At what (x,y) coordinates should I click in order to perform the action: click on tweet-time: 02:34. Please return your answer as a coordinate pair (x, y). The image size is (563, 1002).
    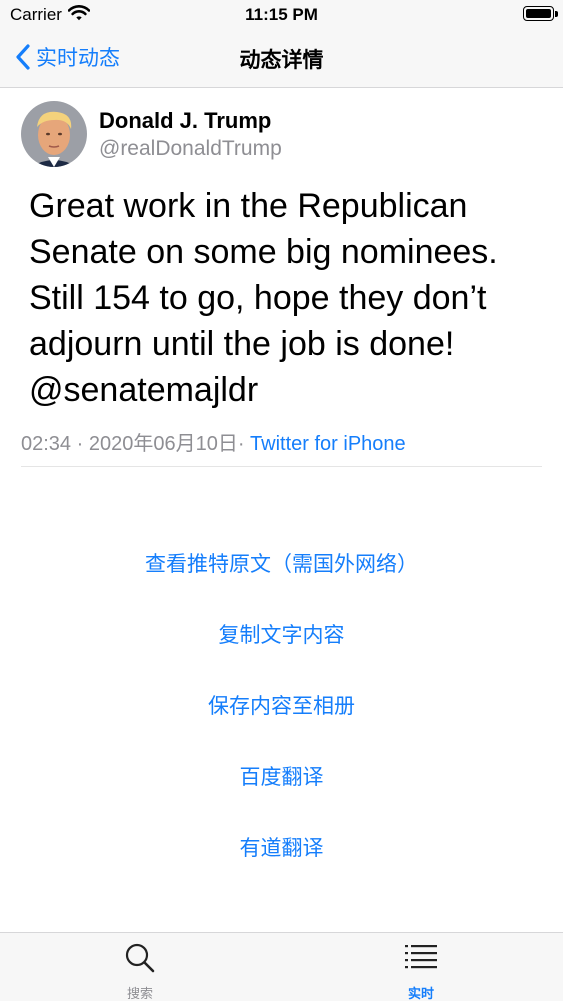
    Looking at the image, I should click on (46, 444).